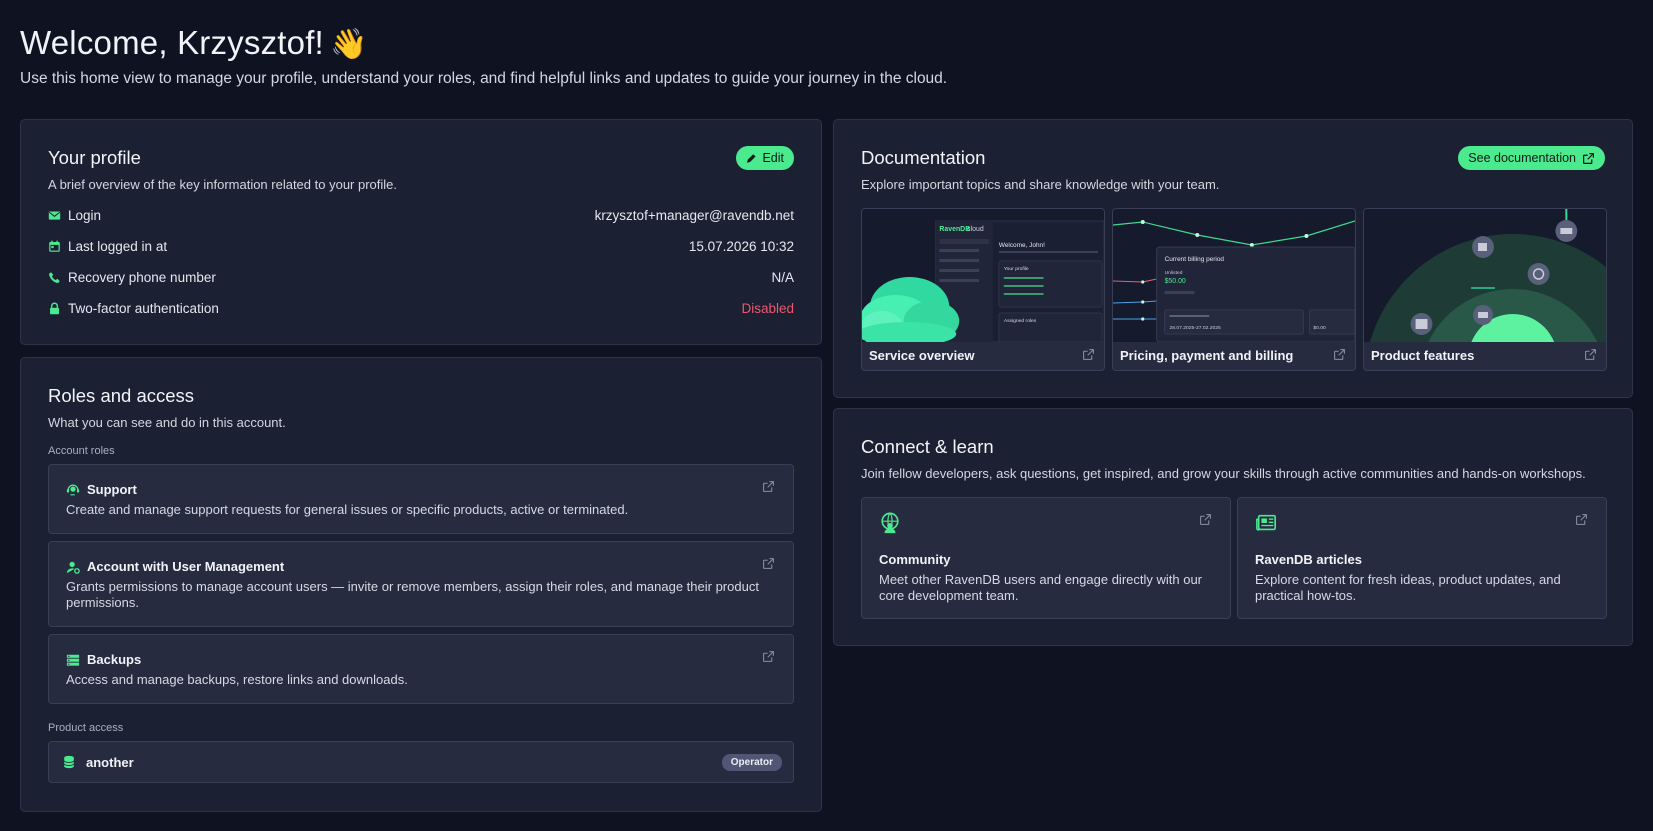 Image resolution: width=1653 pixels, height=831 pixels. Describe the element at coordinates (114, 659) in the screenshot. I see `role-name: Backups` at that location.